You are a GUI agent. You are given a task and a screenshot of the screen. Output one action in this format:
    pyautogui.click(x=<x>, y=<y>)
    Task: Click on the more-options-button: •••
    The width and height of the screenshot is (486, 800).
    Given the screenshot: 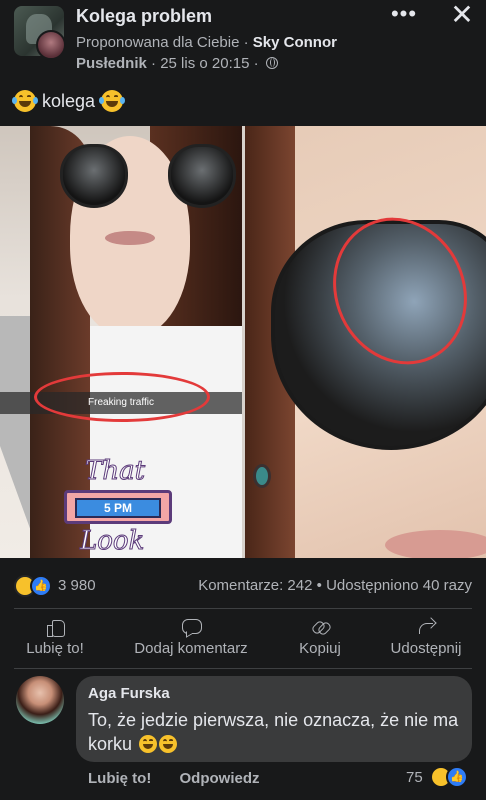 What is the action you would take?
    pyautogui.click(x=404, y=14)
    